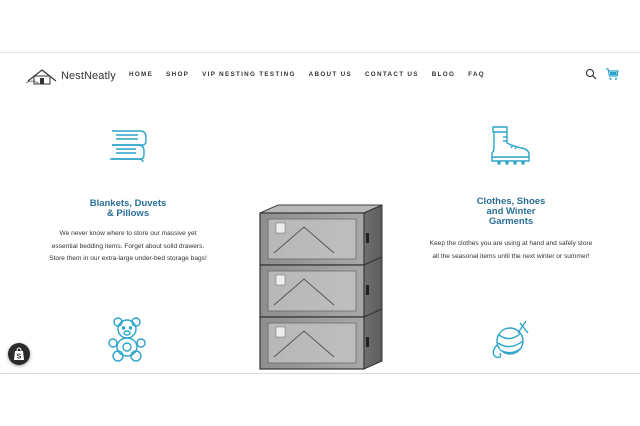 The height and width of the screenshot is (426, 640). Describe the element at coordinates (612, 74) in the screenshot. I see `cart-icon` at that location.